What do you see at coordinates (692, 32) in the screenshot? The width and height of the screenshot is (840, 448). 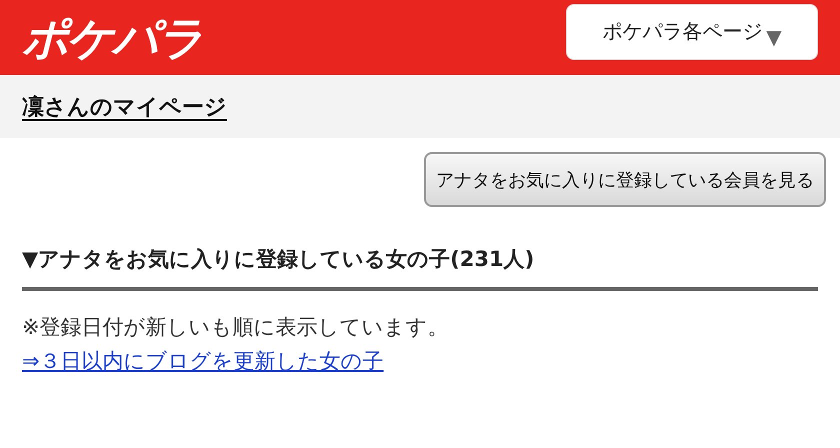 I see `menu-button: ポケパラ各ページ ▼` at bounding box center [692, 32].